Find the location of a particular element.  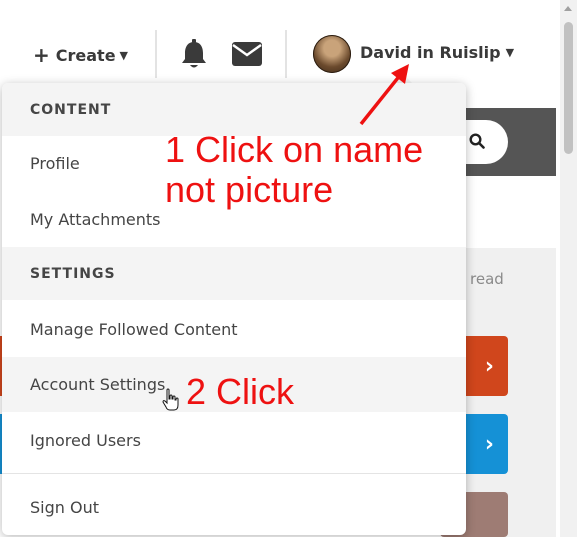

hand-pointer-cursor-icon is located at coordinates (170, 399).